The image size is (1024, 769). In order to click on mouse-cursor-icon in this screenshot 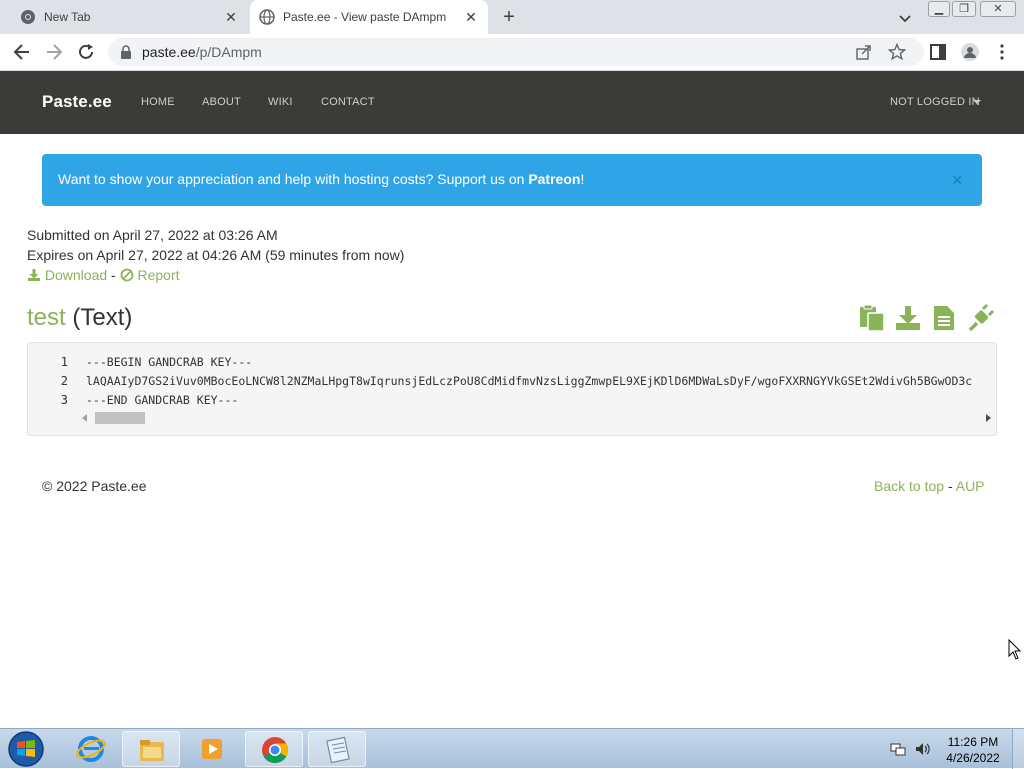, I will do `click(1015, 649)`.